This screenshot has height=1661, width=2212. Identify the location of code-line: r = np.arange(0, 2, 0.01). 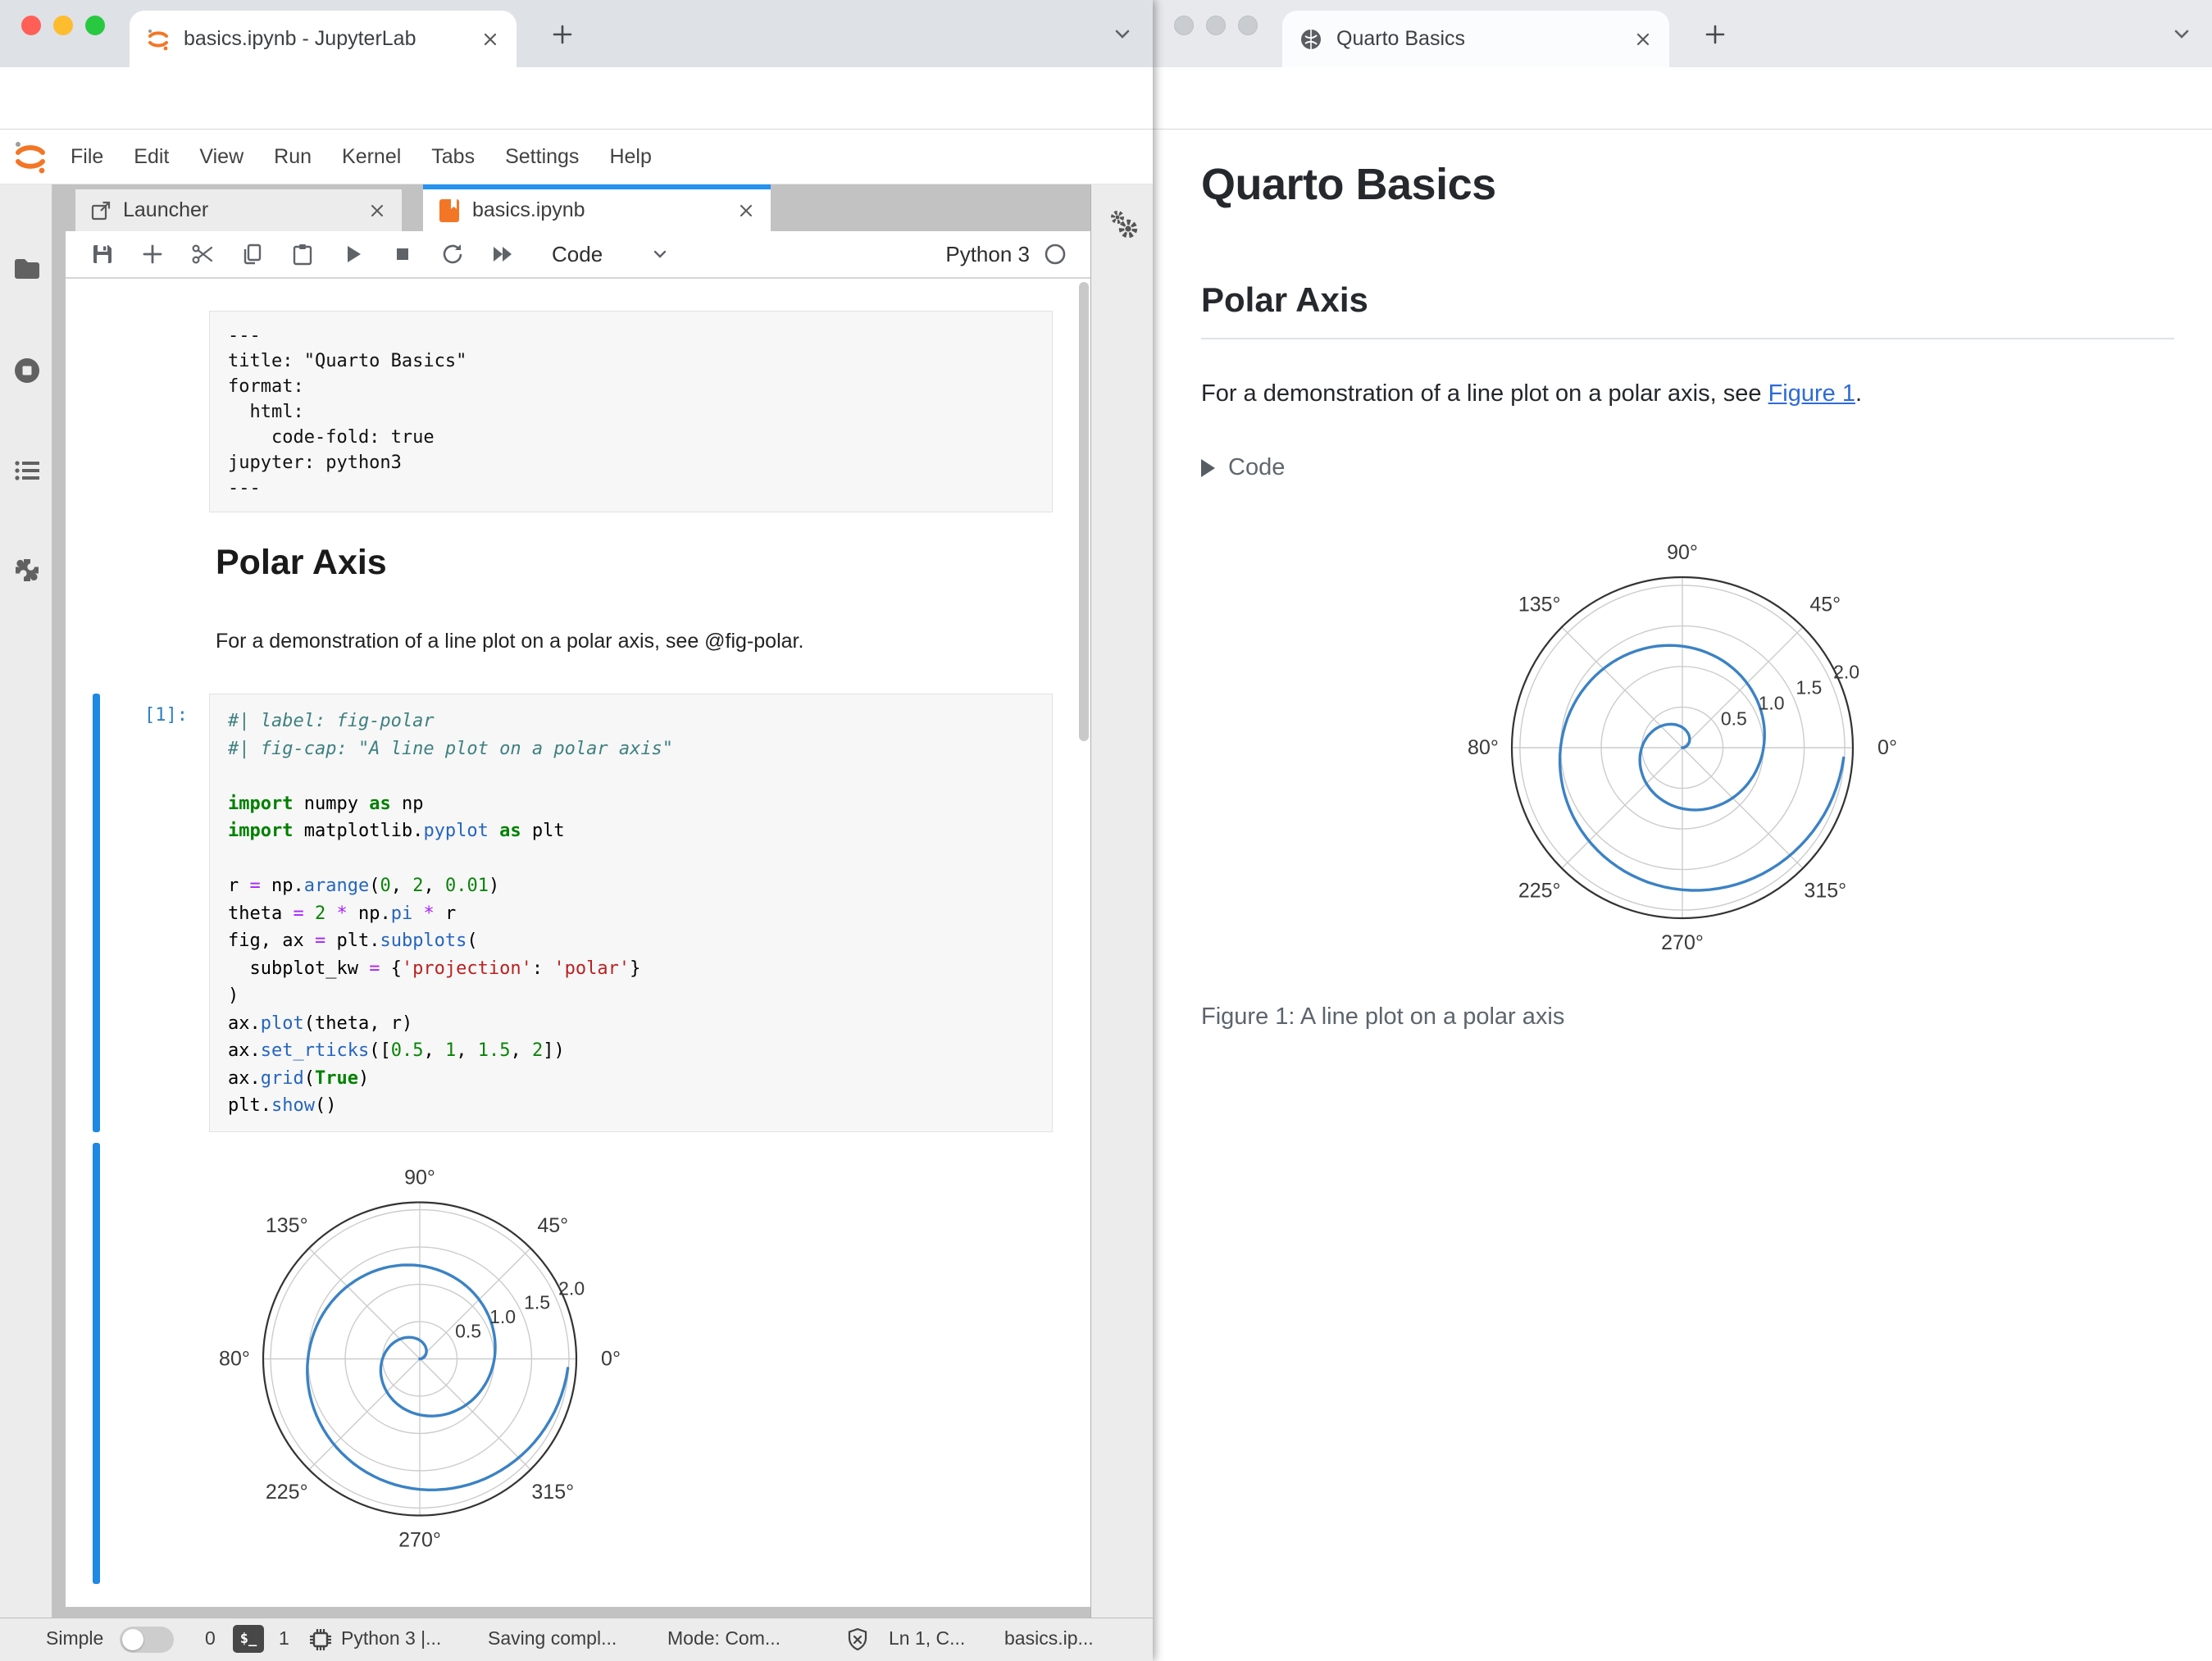
(364, 886).